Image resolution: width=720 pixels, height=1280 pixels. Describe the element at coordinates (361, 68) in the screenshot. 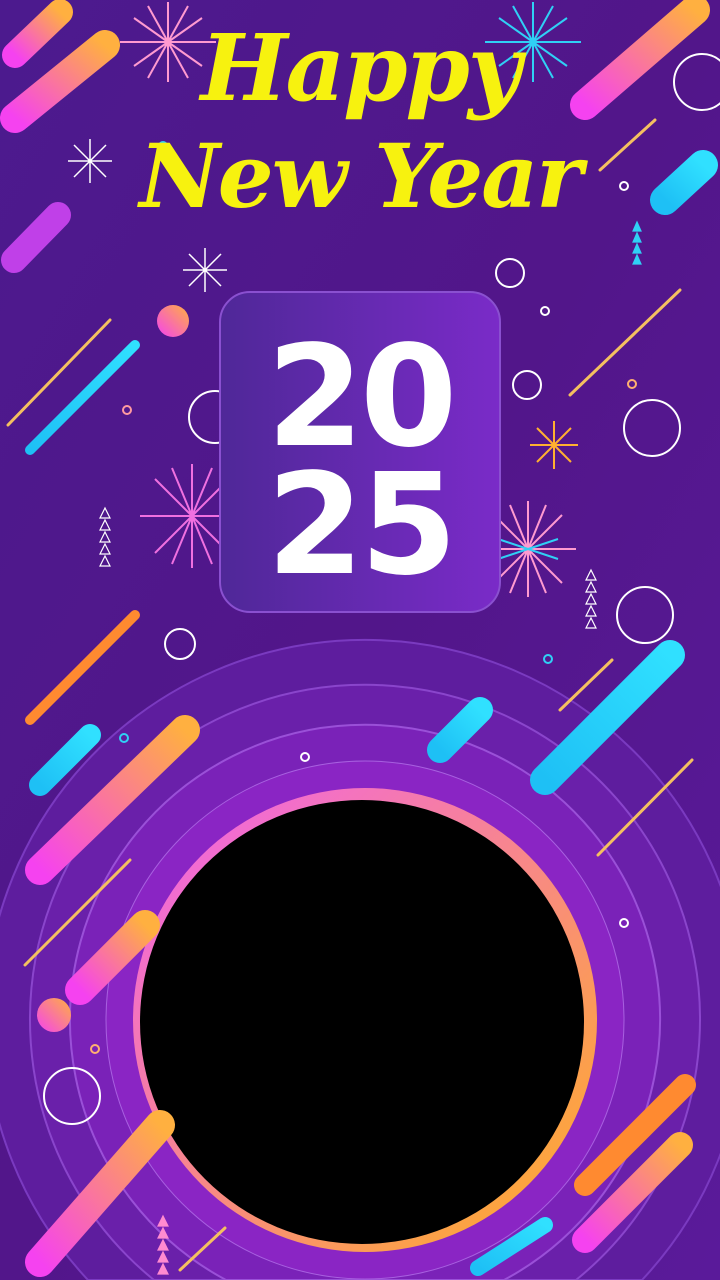

I see `greeting-line-1: Happy` at that location.